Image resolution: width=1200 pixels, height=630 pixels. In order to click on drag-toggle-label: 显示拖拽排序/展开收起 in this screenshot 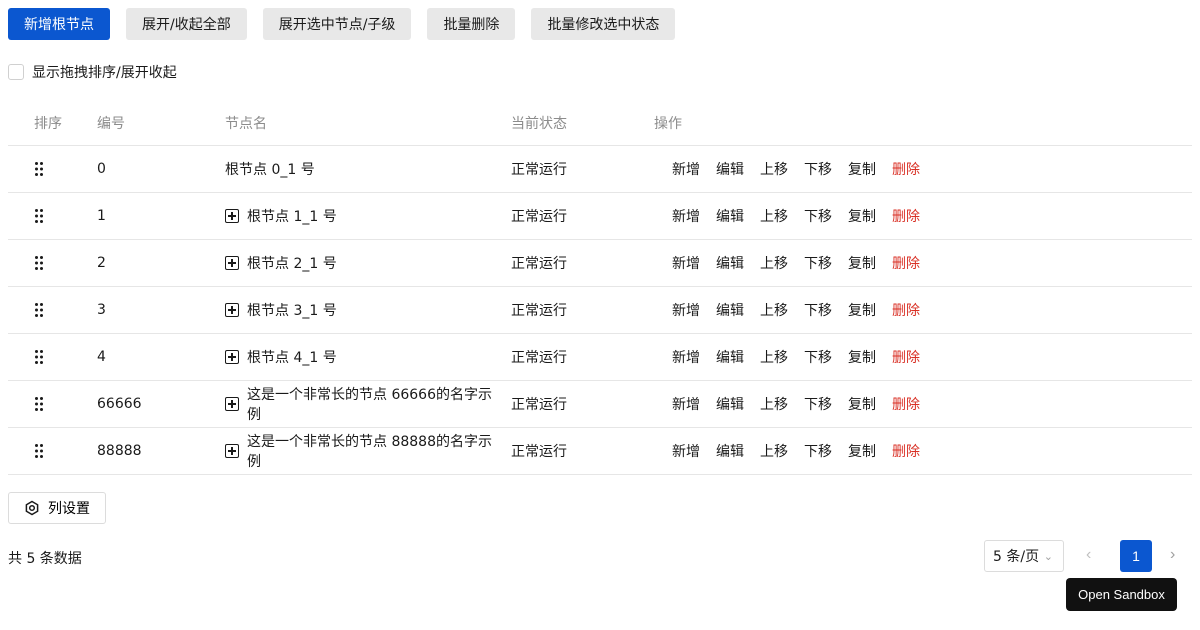, I will do `click(104, 72)`.